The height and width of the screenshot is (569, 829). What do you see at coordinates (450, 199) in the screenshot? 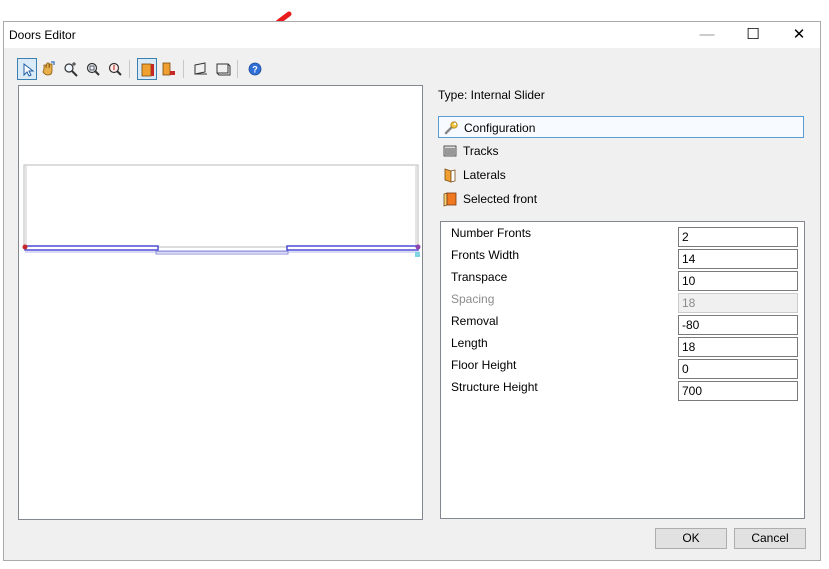
I see `selected-front-icon` at bounding box center [450, 199].